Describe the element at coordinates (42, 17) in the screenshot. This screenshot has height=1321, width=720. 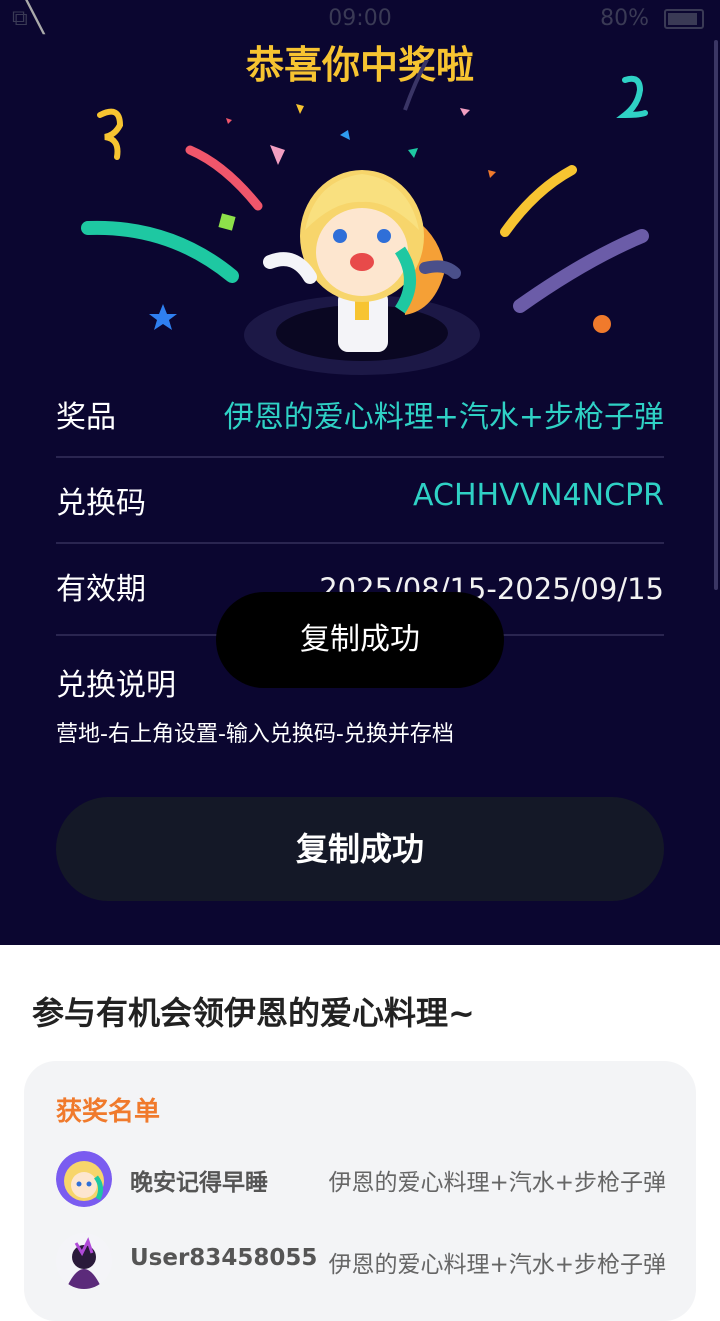
I see `back-arrow-icon: ╲` at that location.